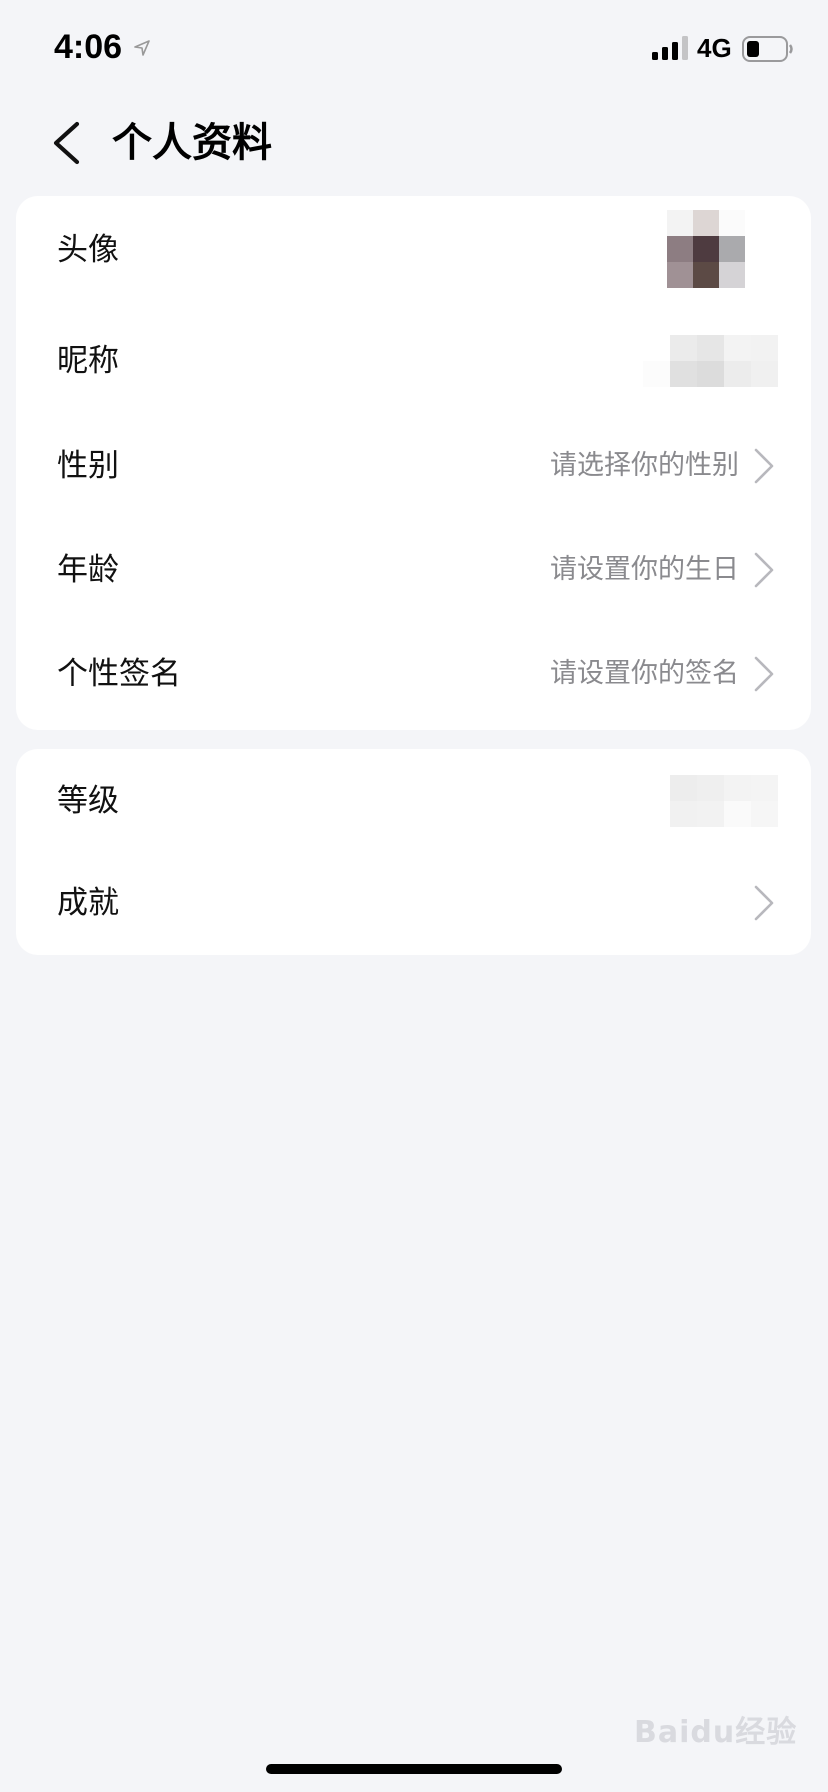 This screenshot has width=828, height=1792. I want to click on chevron-left-icon, so click(66, 143).